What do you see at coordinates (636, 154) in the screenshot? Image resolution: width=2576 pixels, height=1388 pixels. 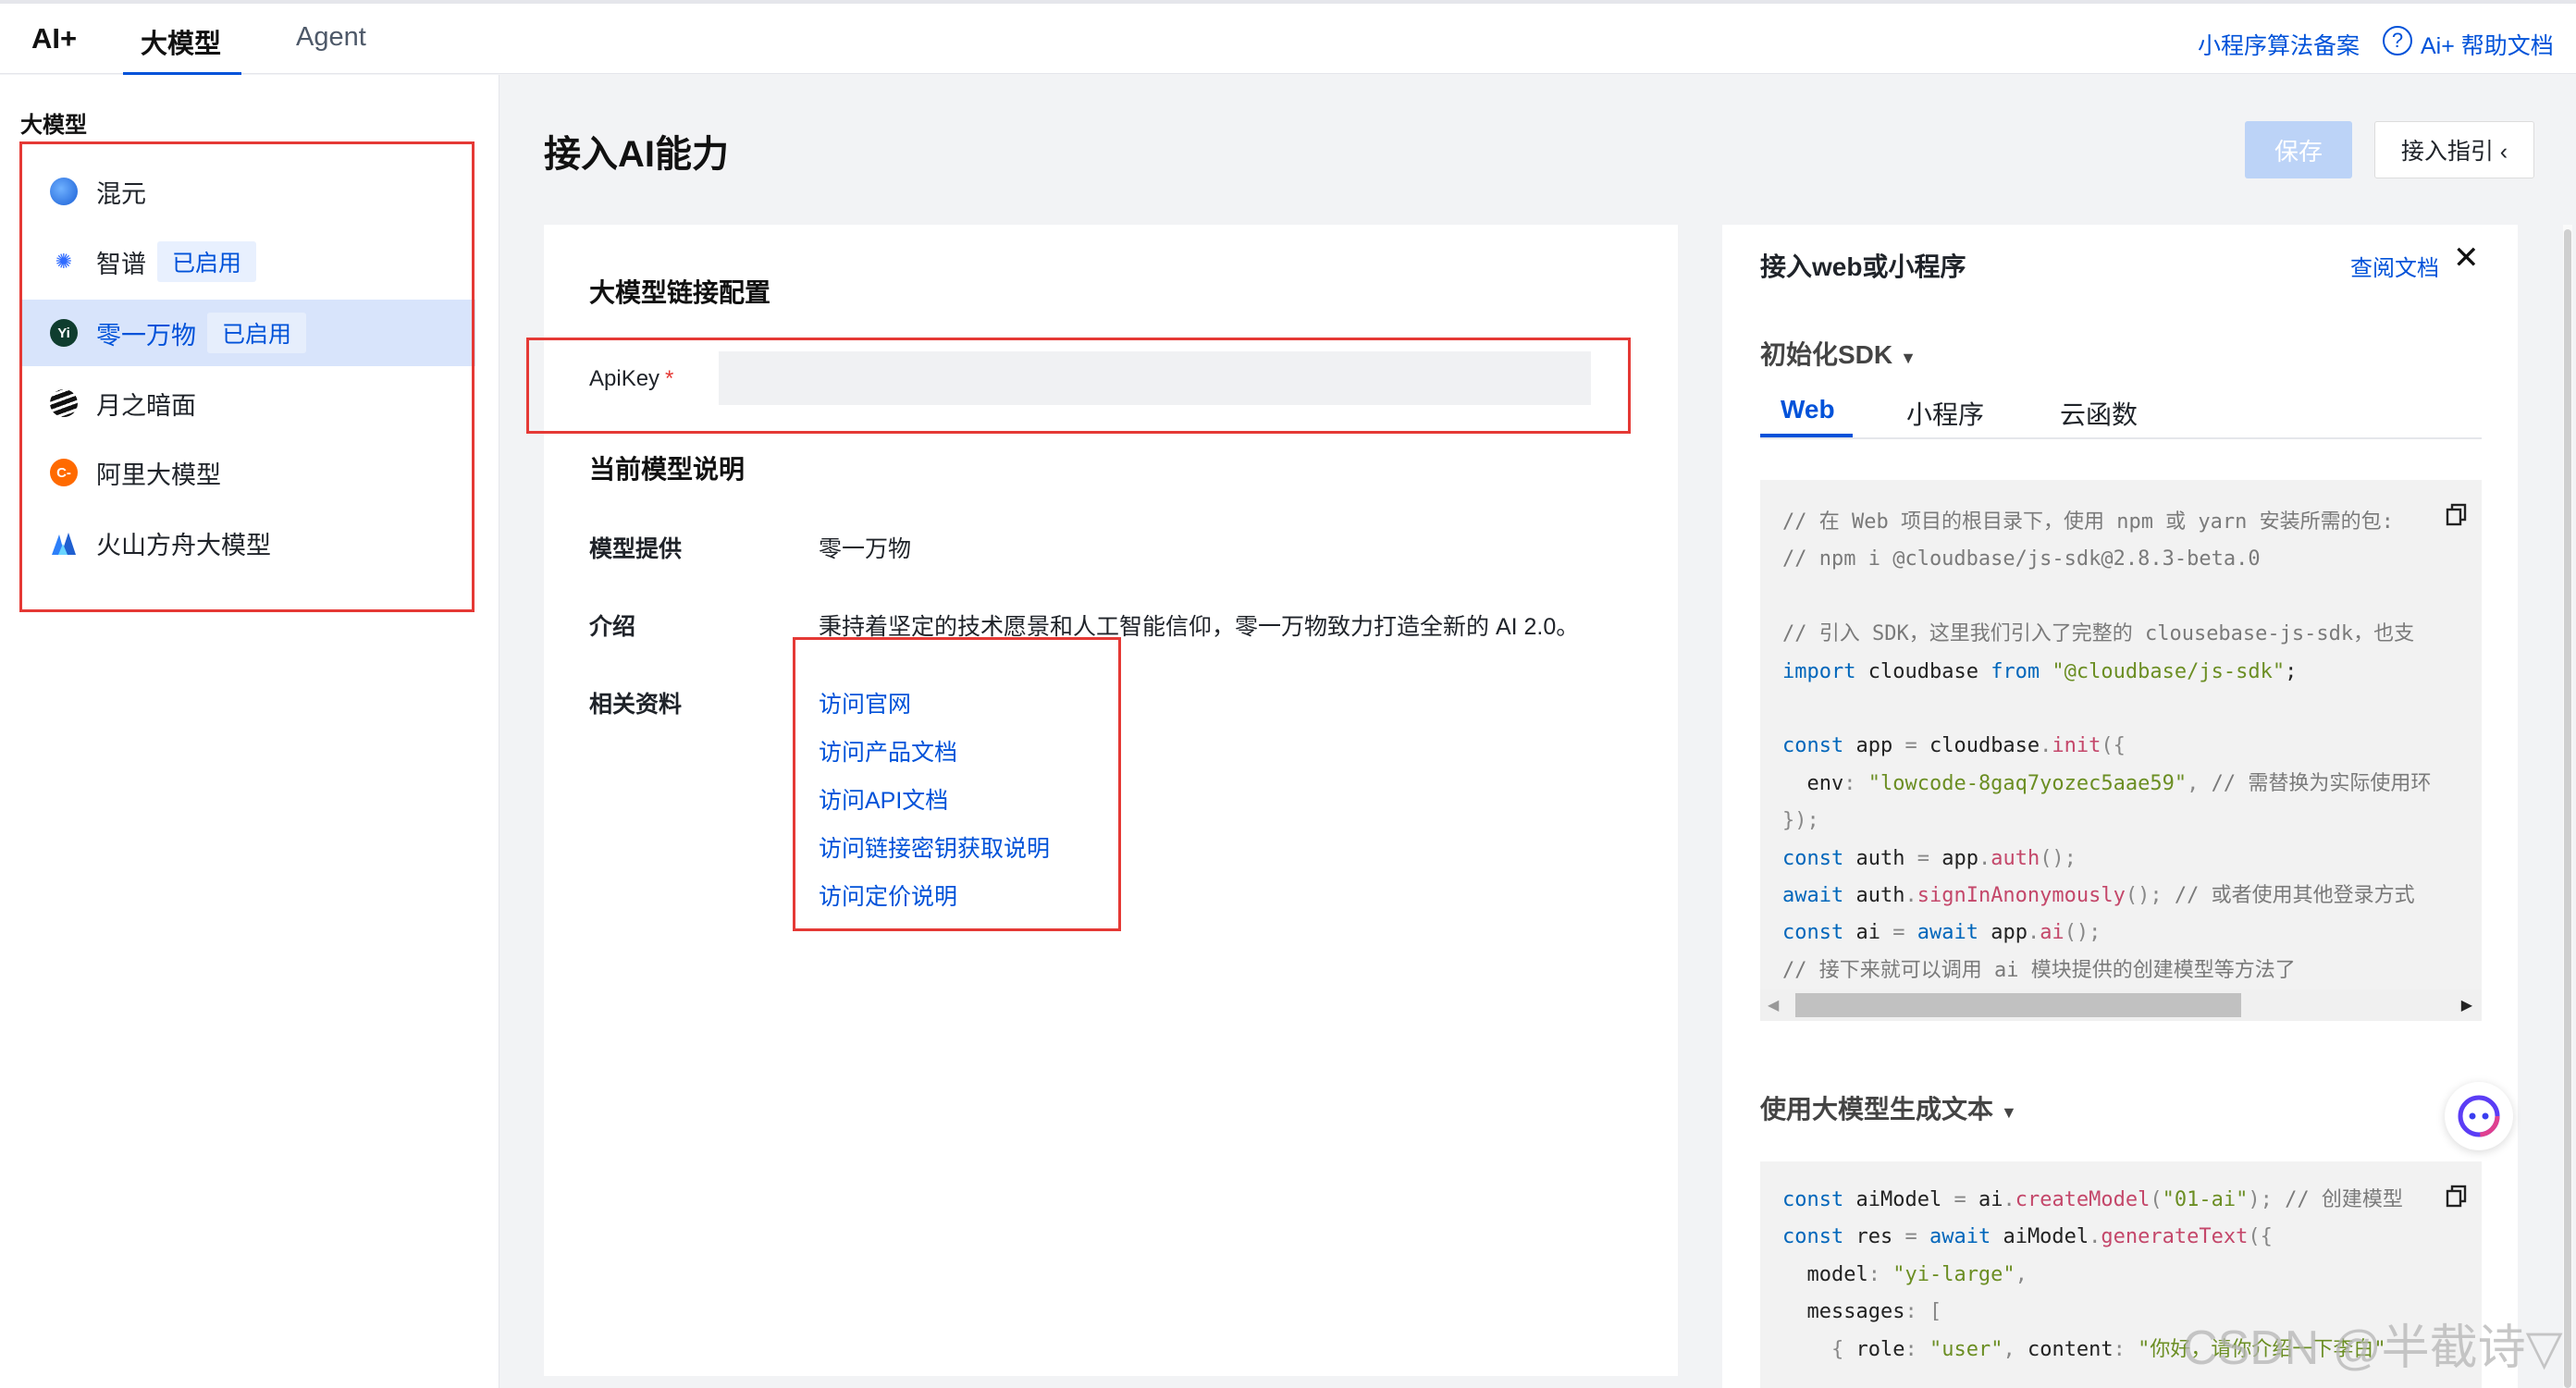 I see `page-title: 接入AI能力` at bounding box center [636, 154].